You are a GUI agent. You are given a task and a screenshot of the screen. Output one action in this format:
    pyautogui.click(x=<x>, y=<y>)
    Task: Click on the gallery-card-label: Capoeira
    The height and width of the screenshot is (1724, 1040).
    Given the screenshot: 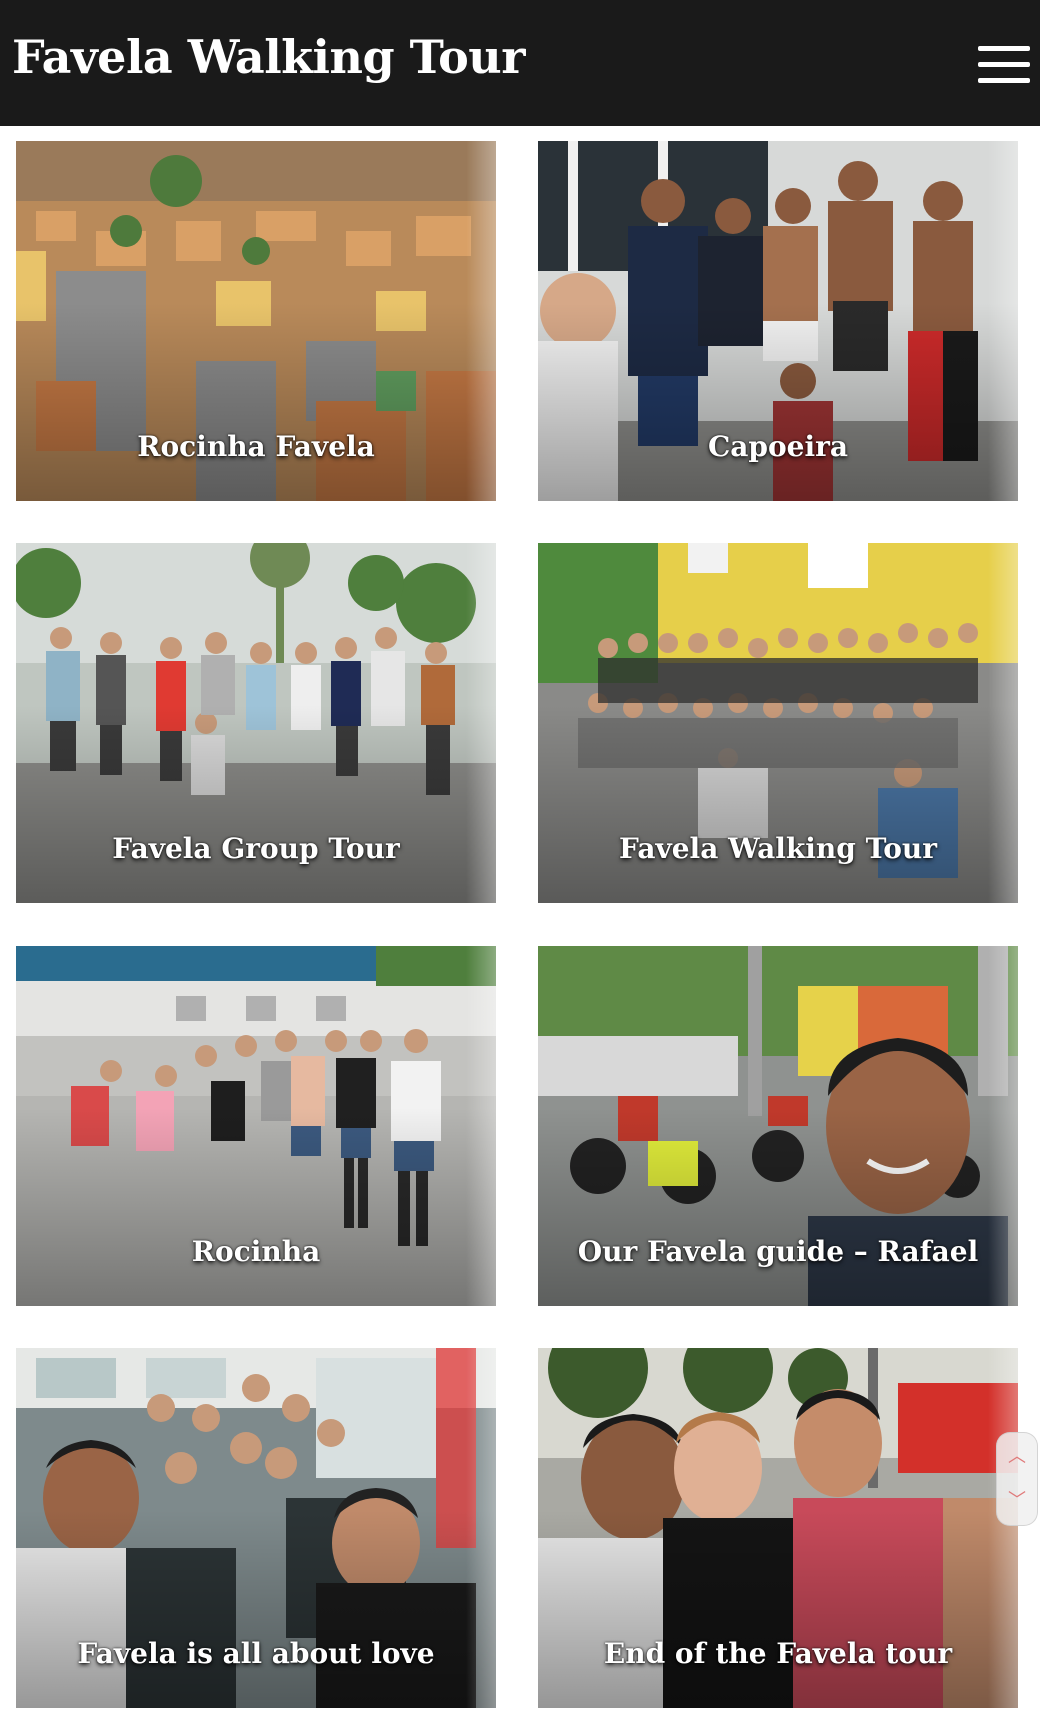 What is the action you would take?
    pyautogui.click(x=778, y=446)
    